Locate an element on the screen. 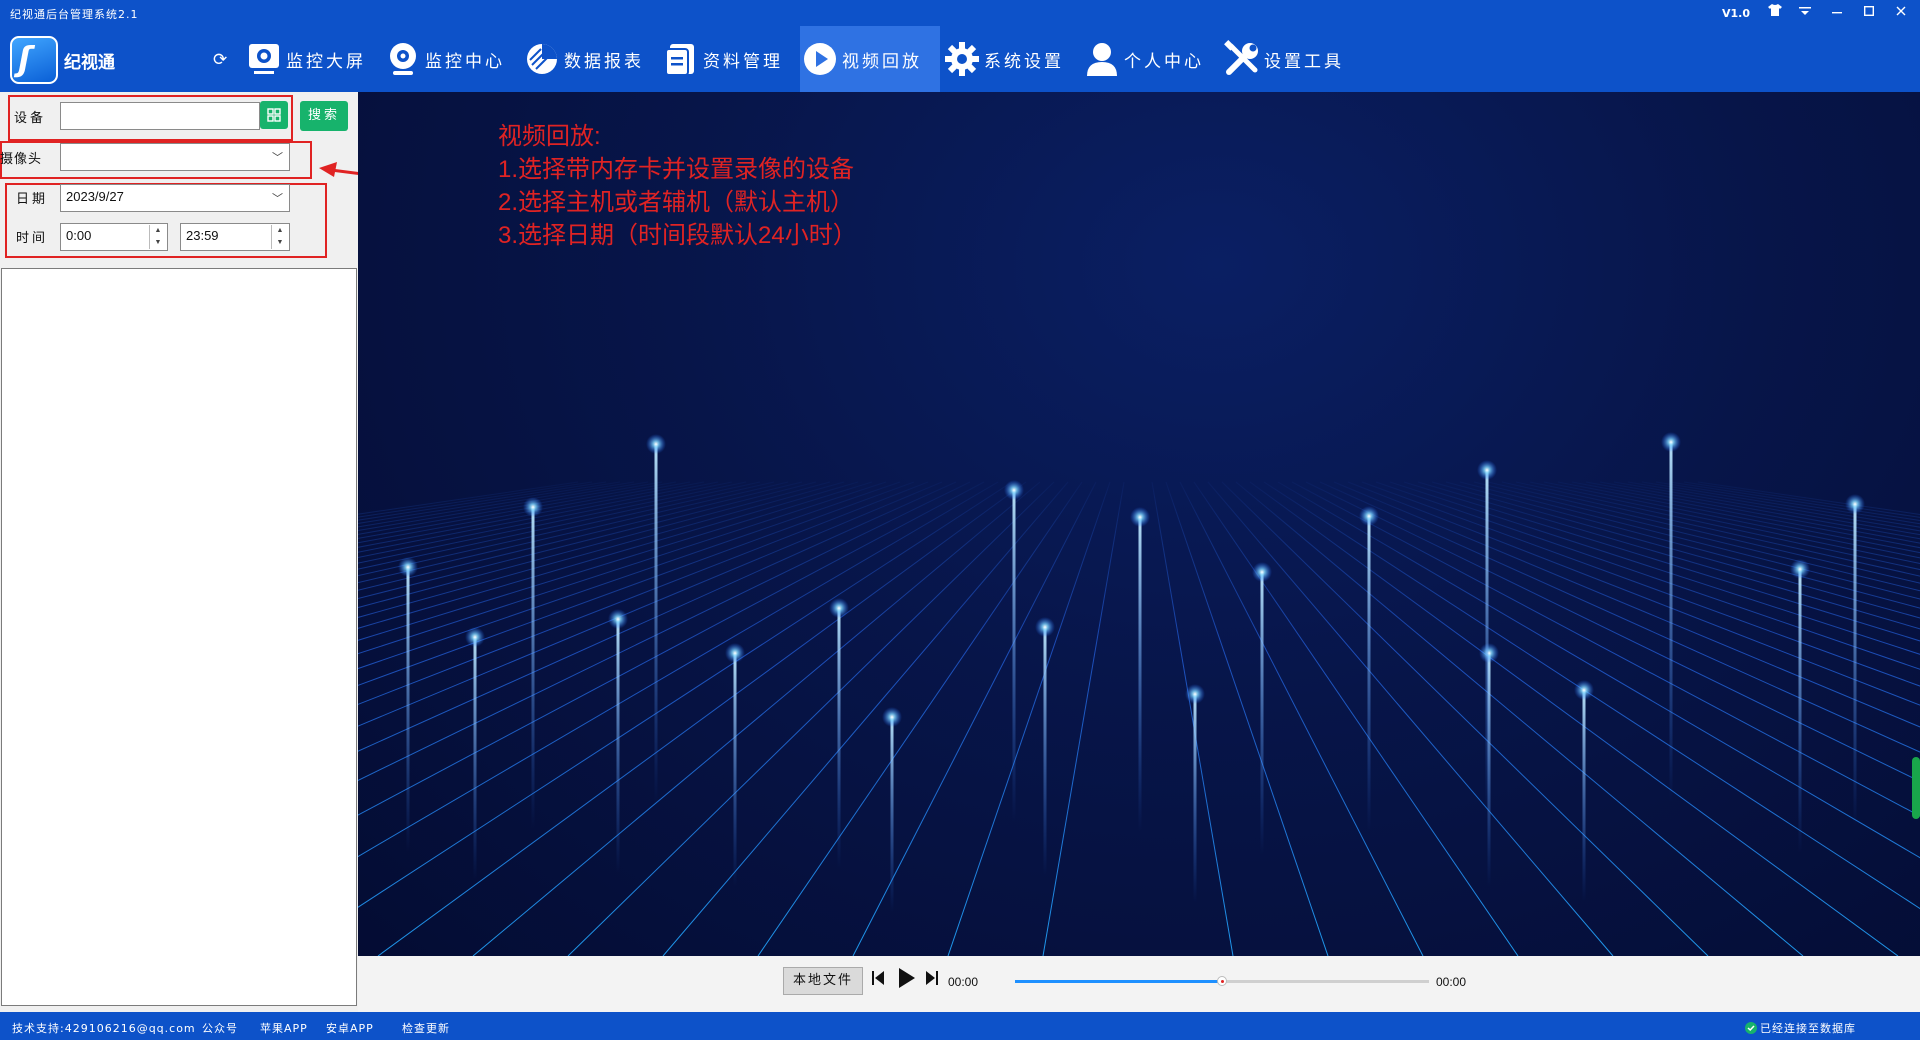  nav-system-settings: 系统设置 is located at coordinates (1003, 59).